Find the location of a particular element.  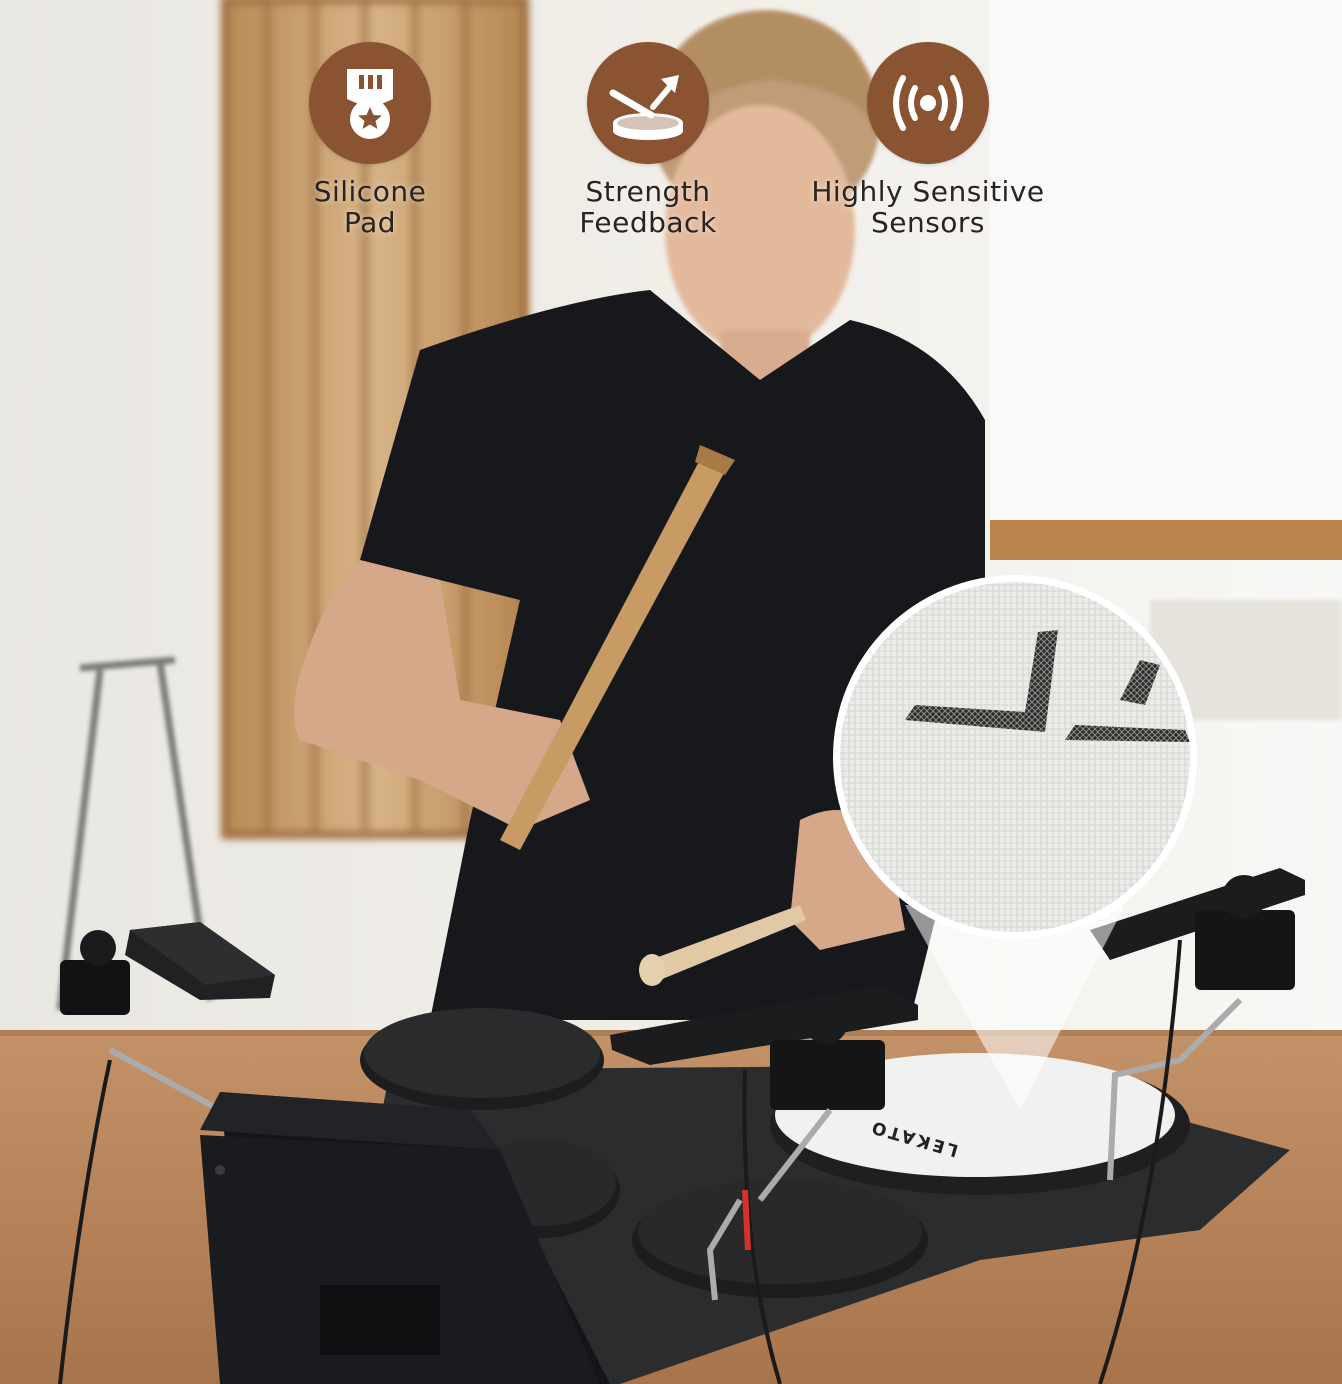

feature-label-line1: Highly Sensitive is located at coordinates (928, 191).